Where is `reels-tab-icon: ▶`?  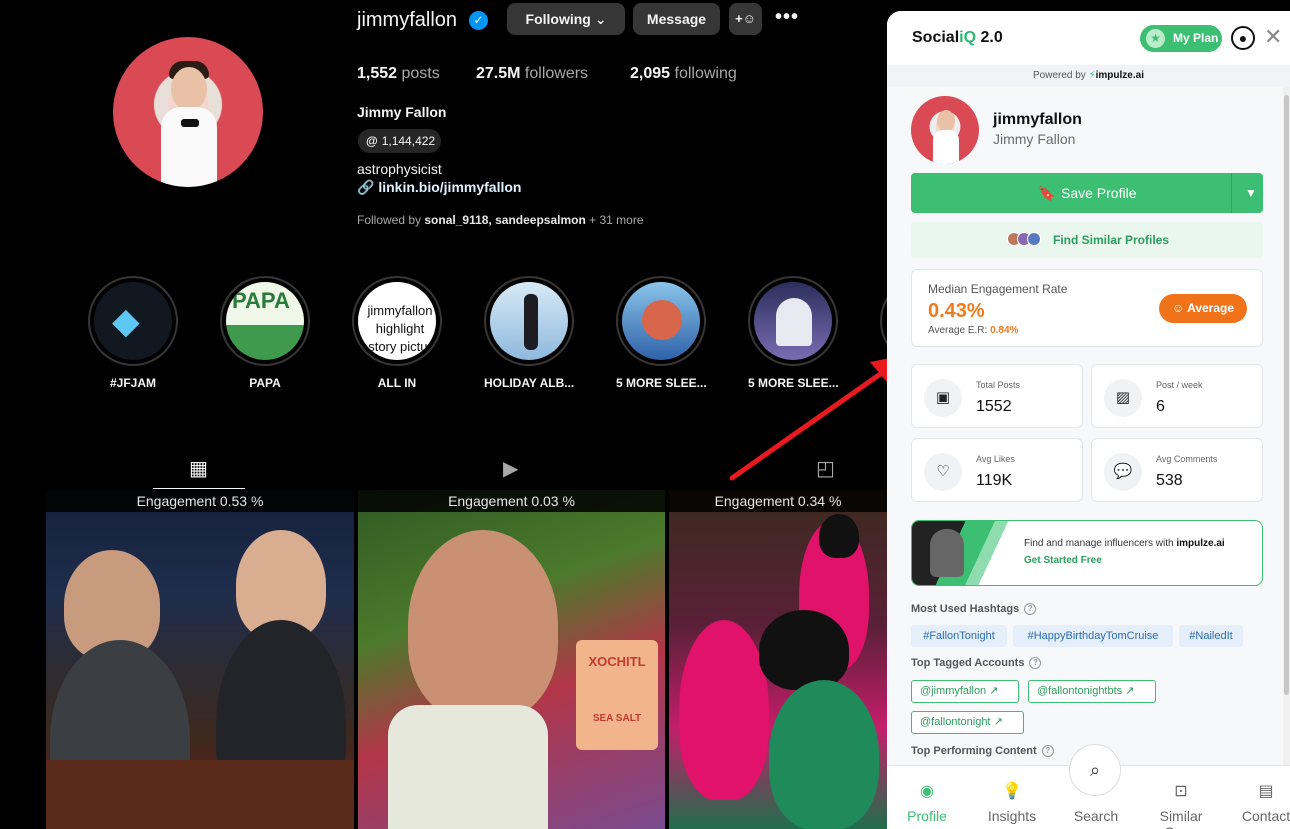
reels-tab-icon: ▶ is located at coordinates (510, 468).